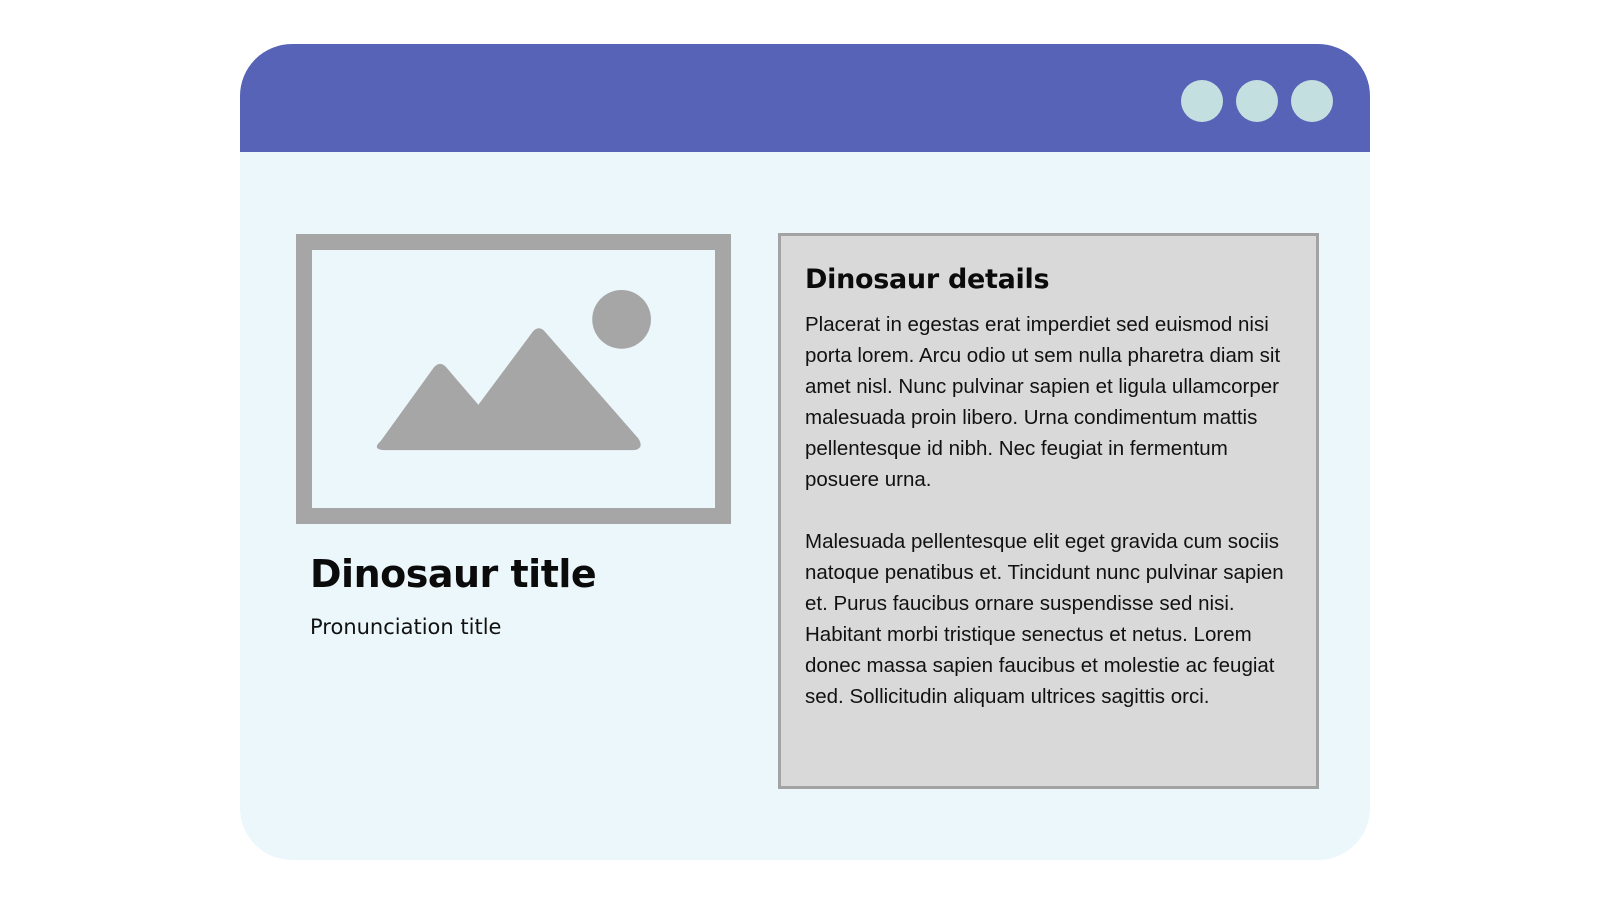 The height and width of the screenshot is (900, 1600). What do you see at coordinates (406, 627) in the screenshot?
I see `pronunciation-title: Pronunciation title` at bounding box center [406, 627].